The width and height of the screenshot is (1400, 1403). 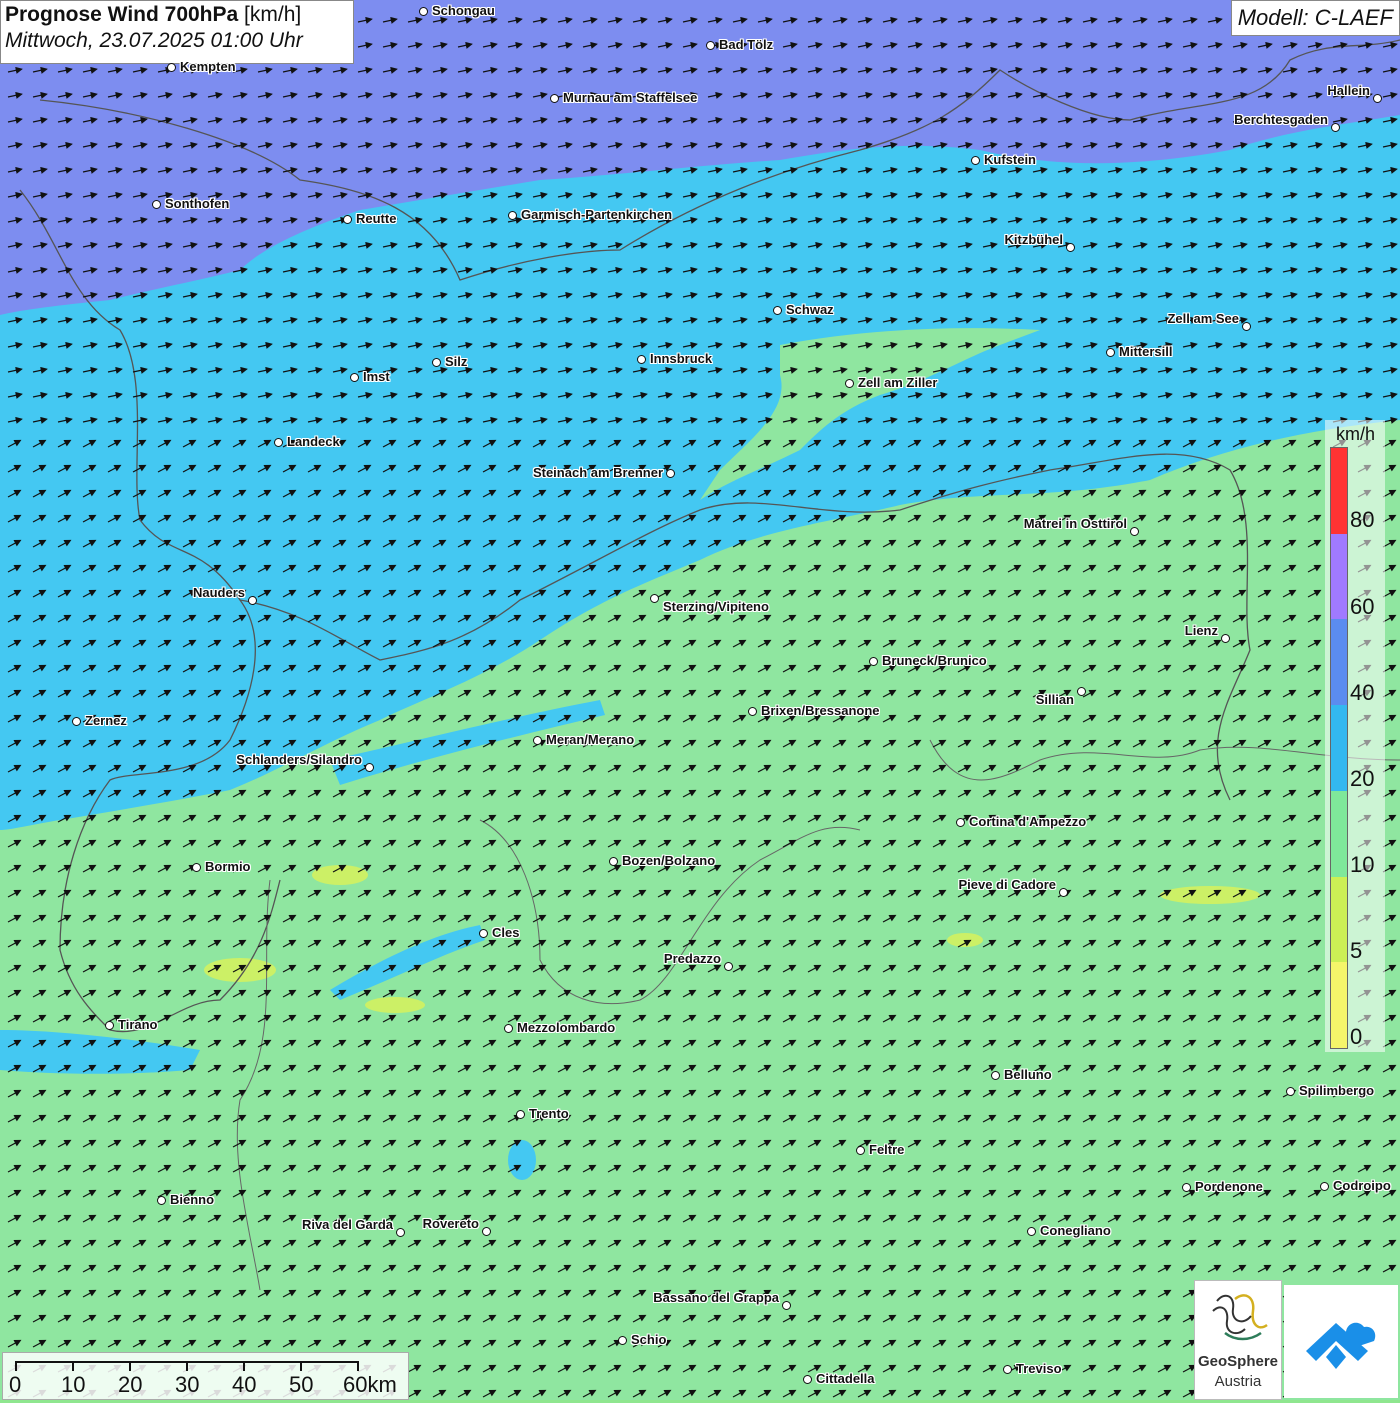 What do you see at coordinates (1238, 1340) in the screenshot?
I see `geosphere-logo: GeoSphere Austria` at bounding box center [1238, 1340].